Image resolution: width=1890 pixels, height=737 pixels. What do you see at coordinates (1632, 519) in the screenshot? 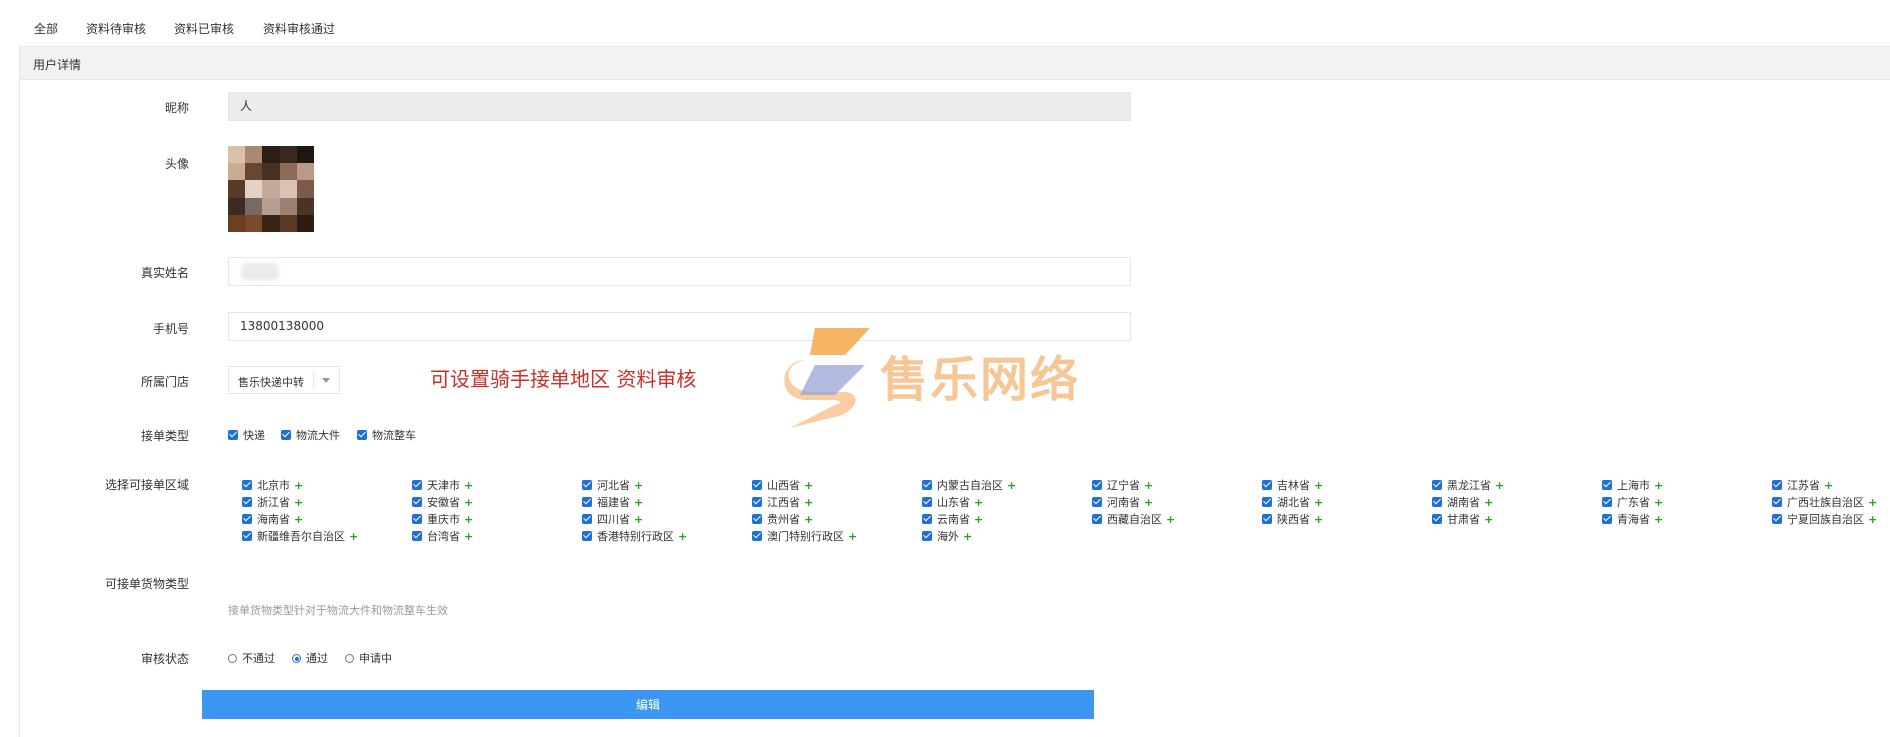
I see `region-checkbox: 青海省 +` at bounding box center [1632, 519].